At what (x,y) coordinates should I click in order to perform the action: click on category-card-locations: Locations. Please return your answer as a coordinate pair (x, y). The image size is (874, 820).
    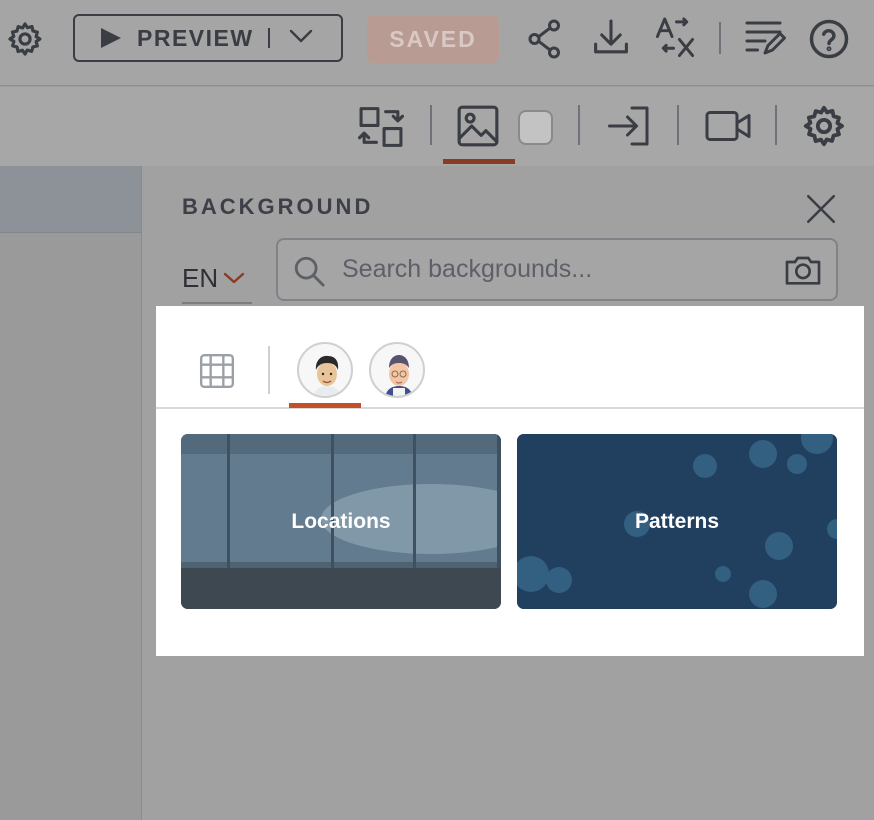
    Looking at the image, I should click on (341, 521).